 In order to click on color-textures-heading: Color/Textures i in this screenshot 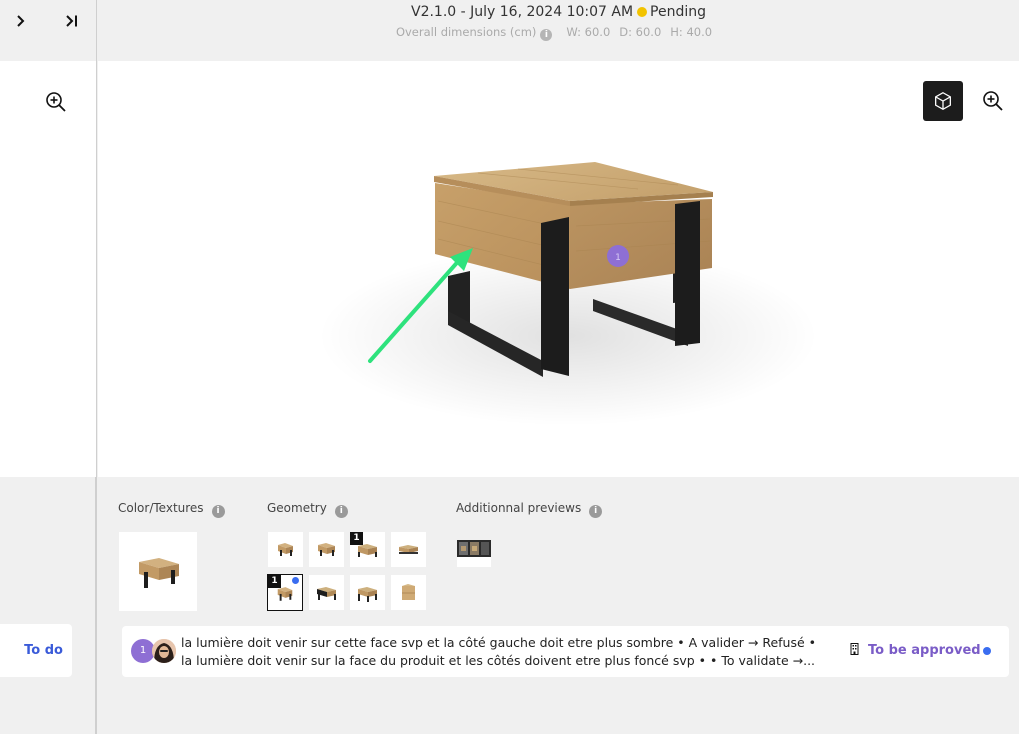, I will do `click(171, 509)`.